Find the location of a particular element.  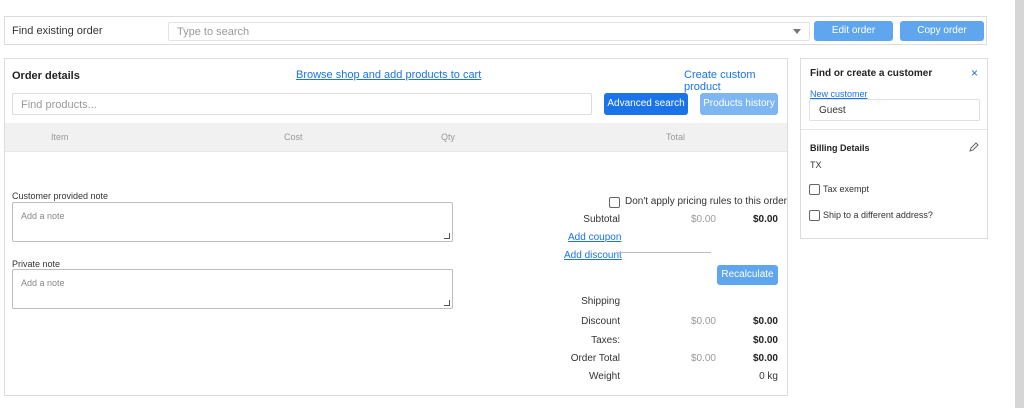

customer-note-input: Add a note is located at coordinates (232, 222).